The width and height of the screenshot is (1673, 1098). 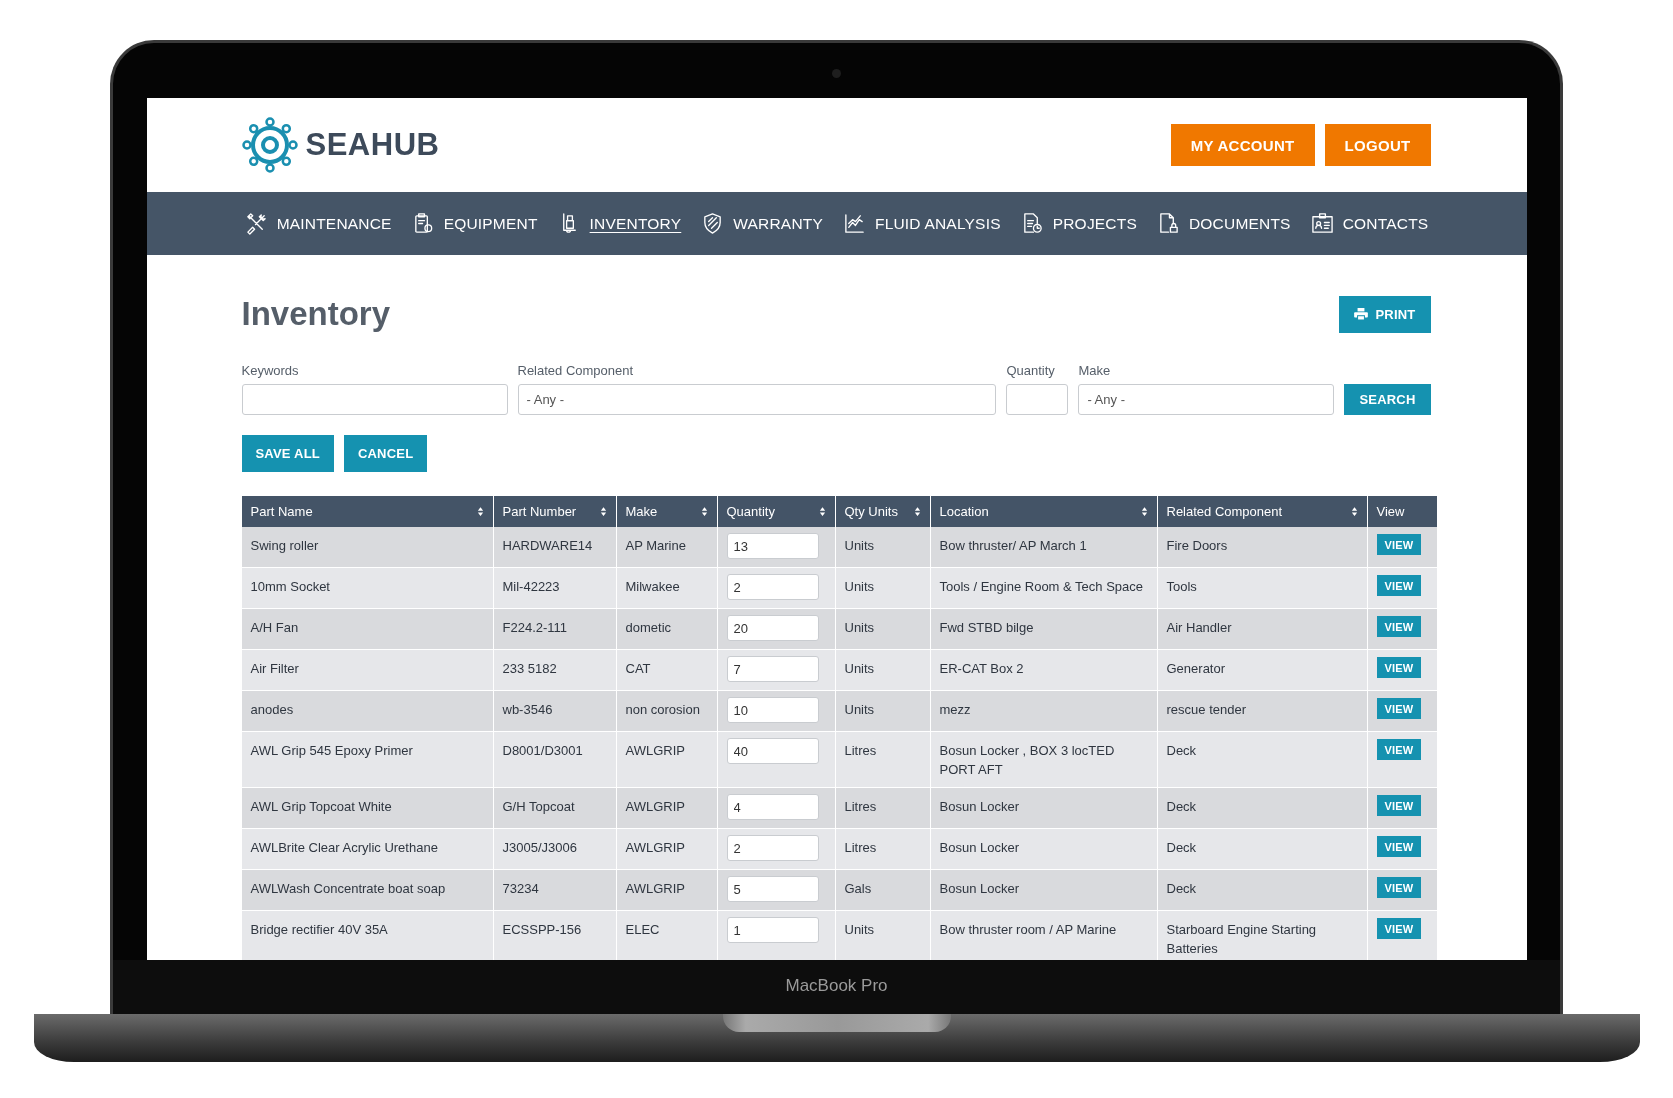 I want to click on table-cell: Tools / Engine Room & Tech Space, so click(x=1043, y=588).